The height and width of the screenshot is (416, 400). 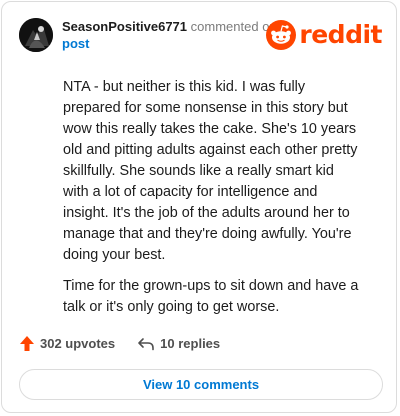 What do you see at coordinates (340, 34) in the screenshot?
I see `reddit-wordmark: reddit` at bounding box center [340, 34].